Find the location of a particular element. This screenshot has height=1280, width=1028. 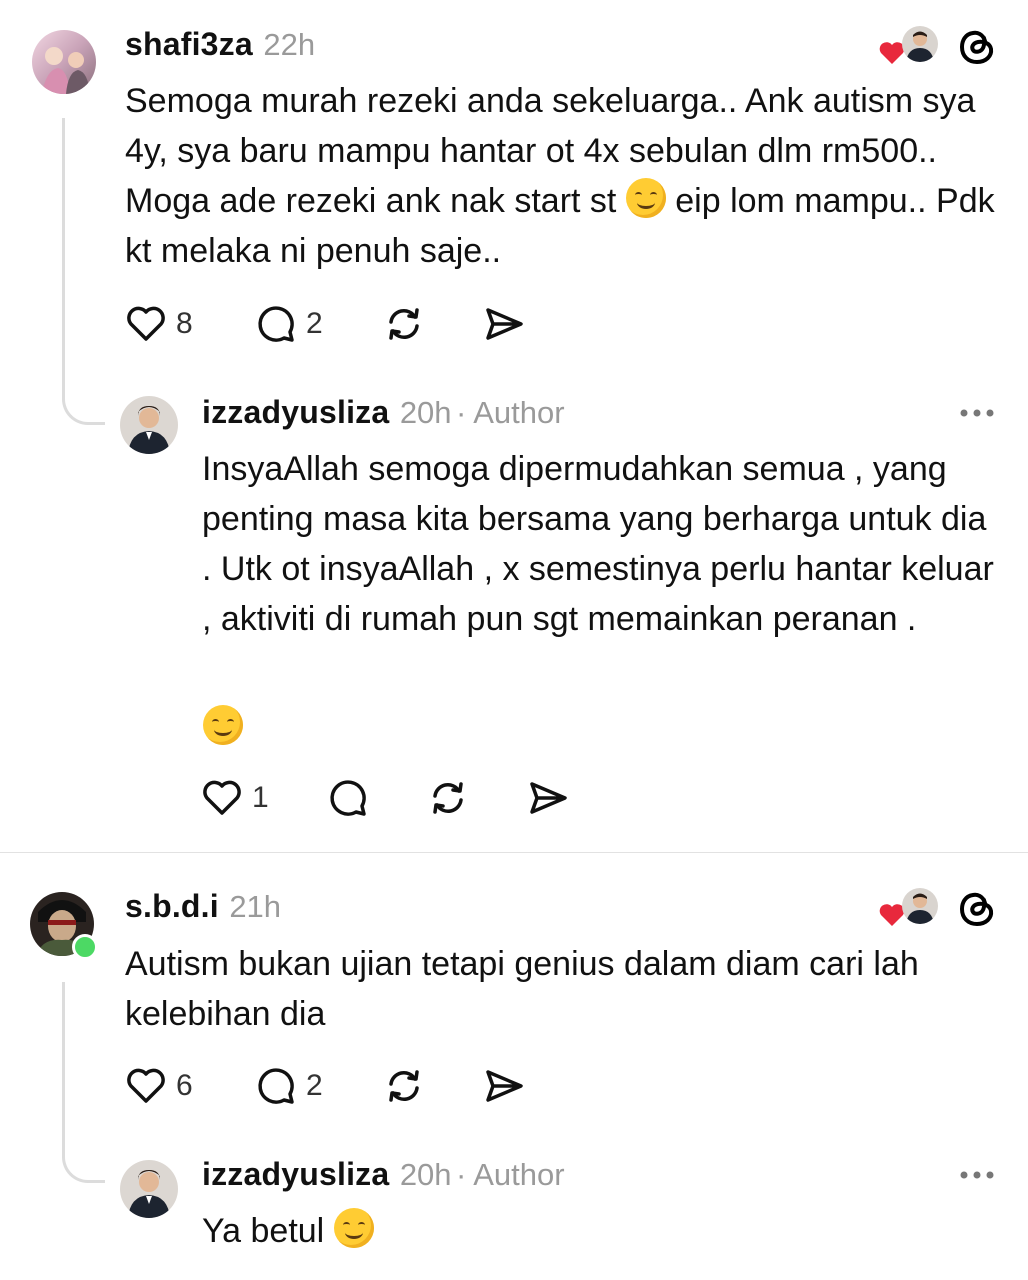

avatar-image is located at coordinates (66, 70).